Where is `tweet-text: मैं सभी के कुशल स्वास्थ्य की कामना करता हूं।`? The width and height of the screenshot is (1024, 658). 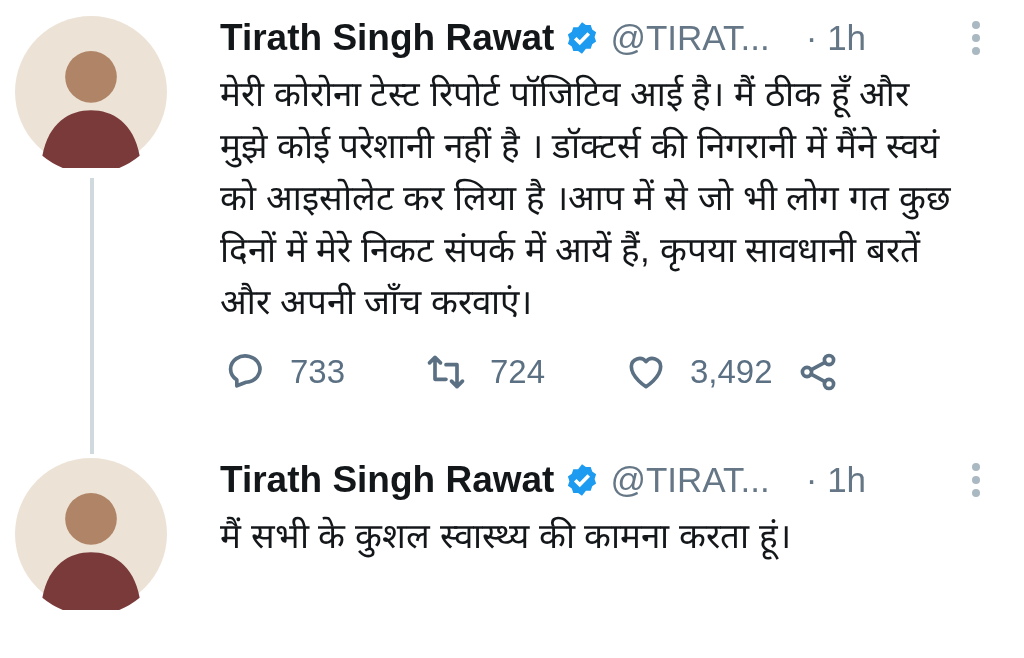 tweet-text: मैं सभी के कुशल स्वास्थ्य की कामना करता हूं। is located at coordinates (592, 536).